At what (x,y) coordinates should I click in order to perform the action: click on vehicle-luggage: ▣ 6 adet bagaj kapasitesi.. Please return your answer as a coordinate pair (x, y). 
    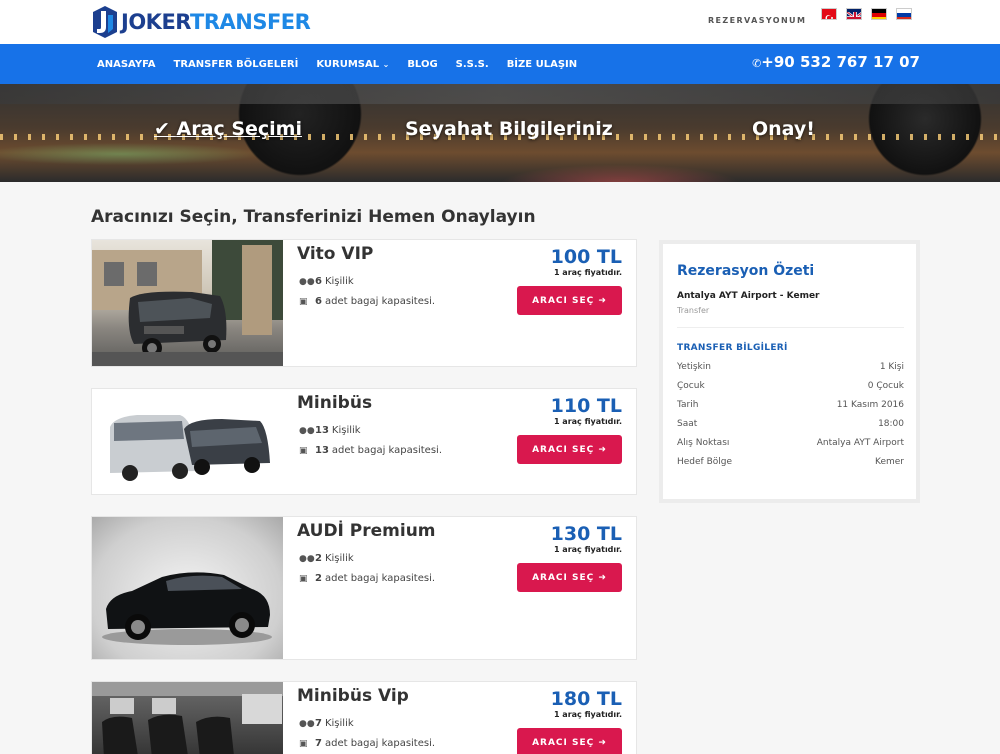
    Looking at the image, I should click on (367, 301).